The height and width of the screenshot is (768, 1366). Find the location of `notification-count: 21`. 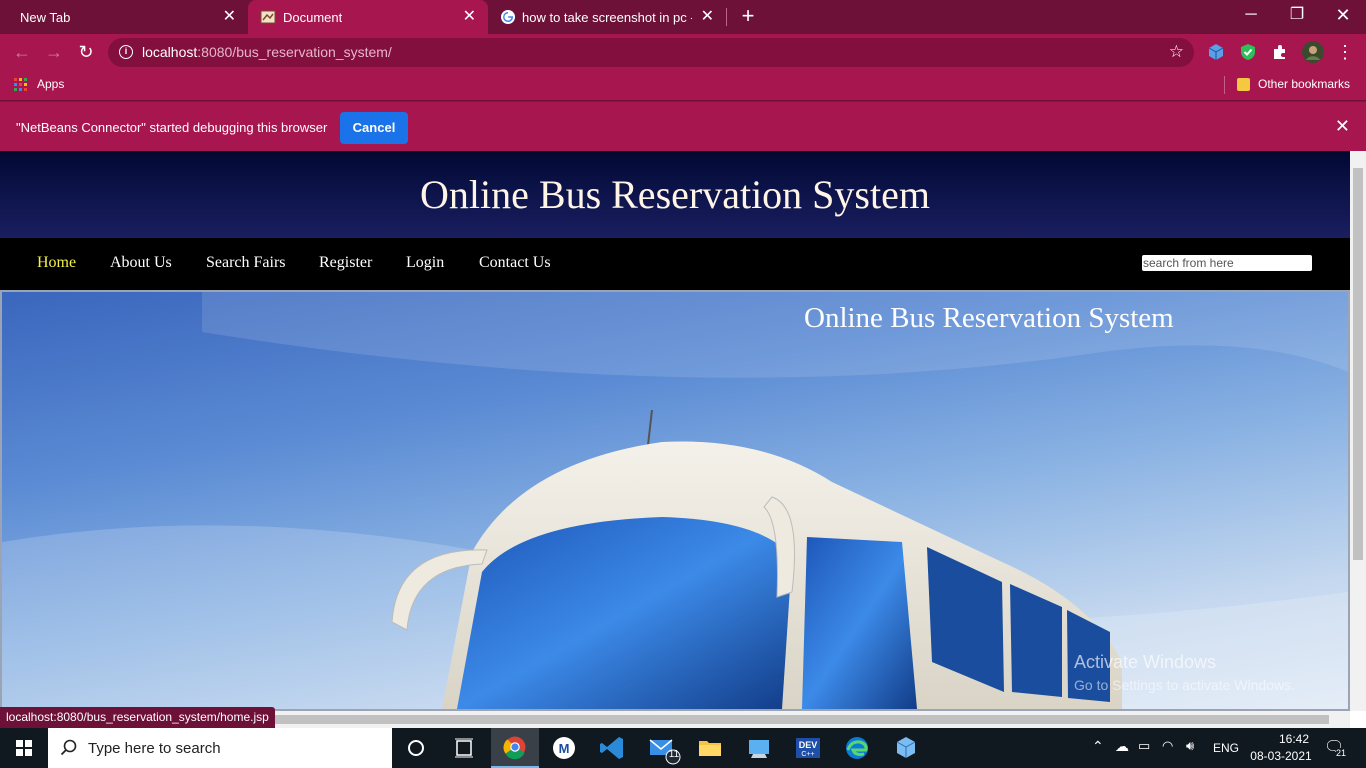

notification-count: 21 is located at coordinates (1341, 753).